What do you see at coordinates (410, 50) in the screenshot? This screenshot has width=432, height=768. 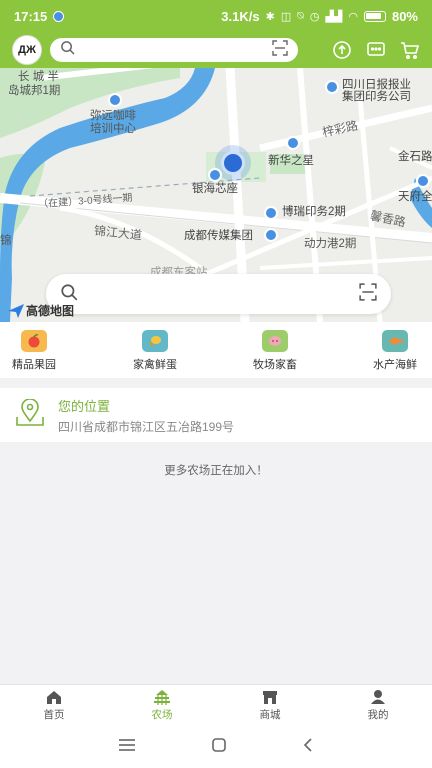 I see `cart-icon` at bounding box center [410, 50].